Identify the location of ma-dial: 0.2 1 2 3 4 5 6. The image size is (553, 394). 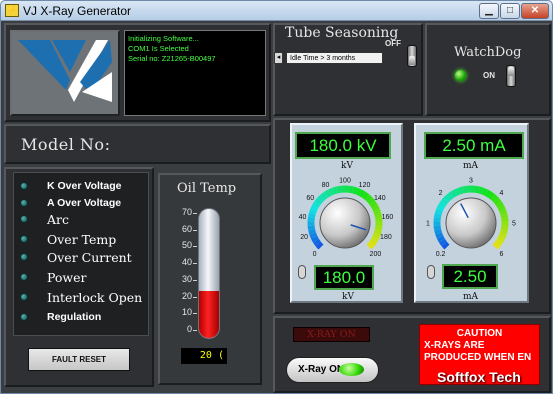
(471, 218).